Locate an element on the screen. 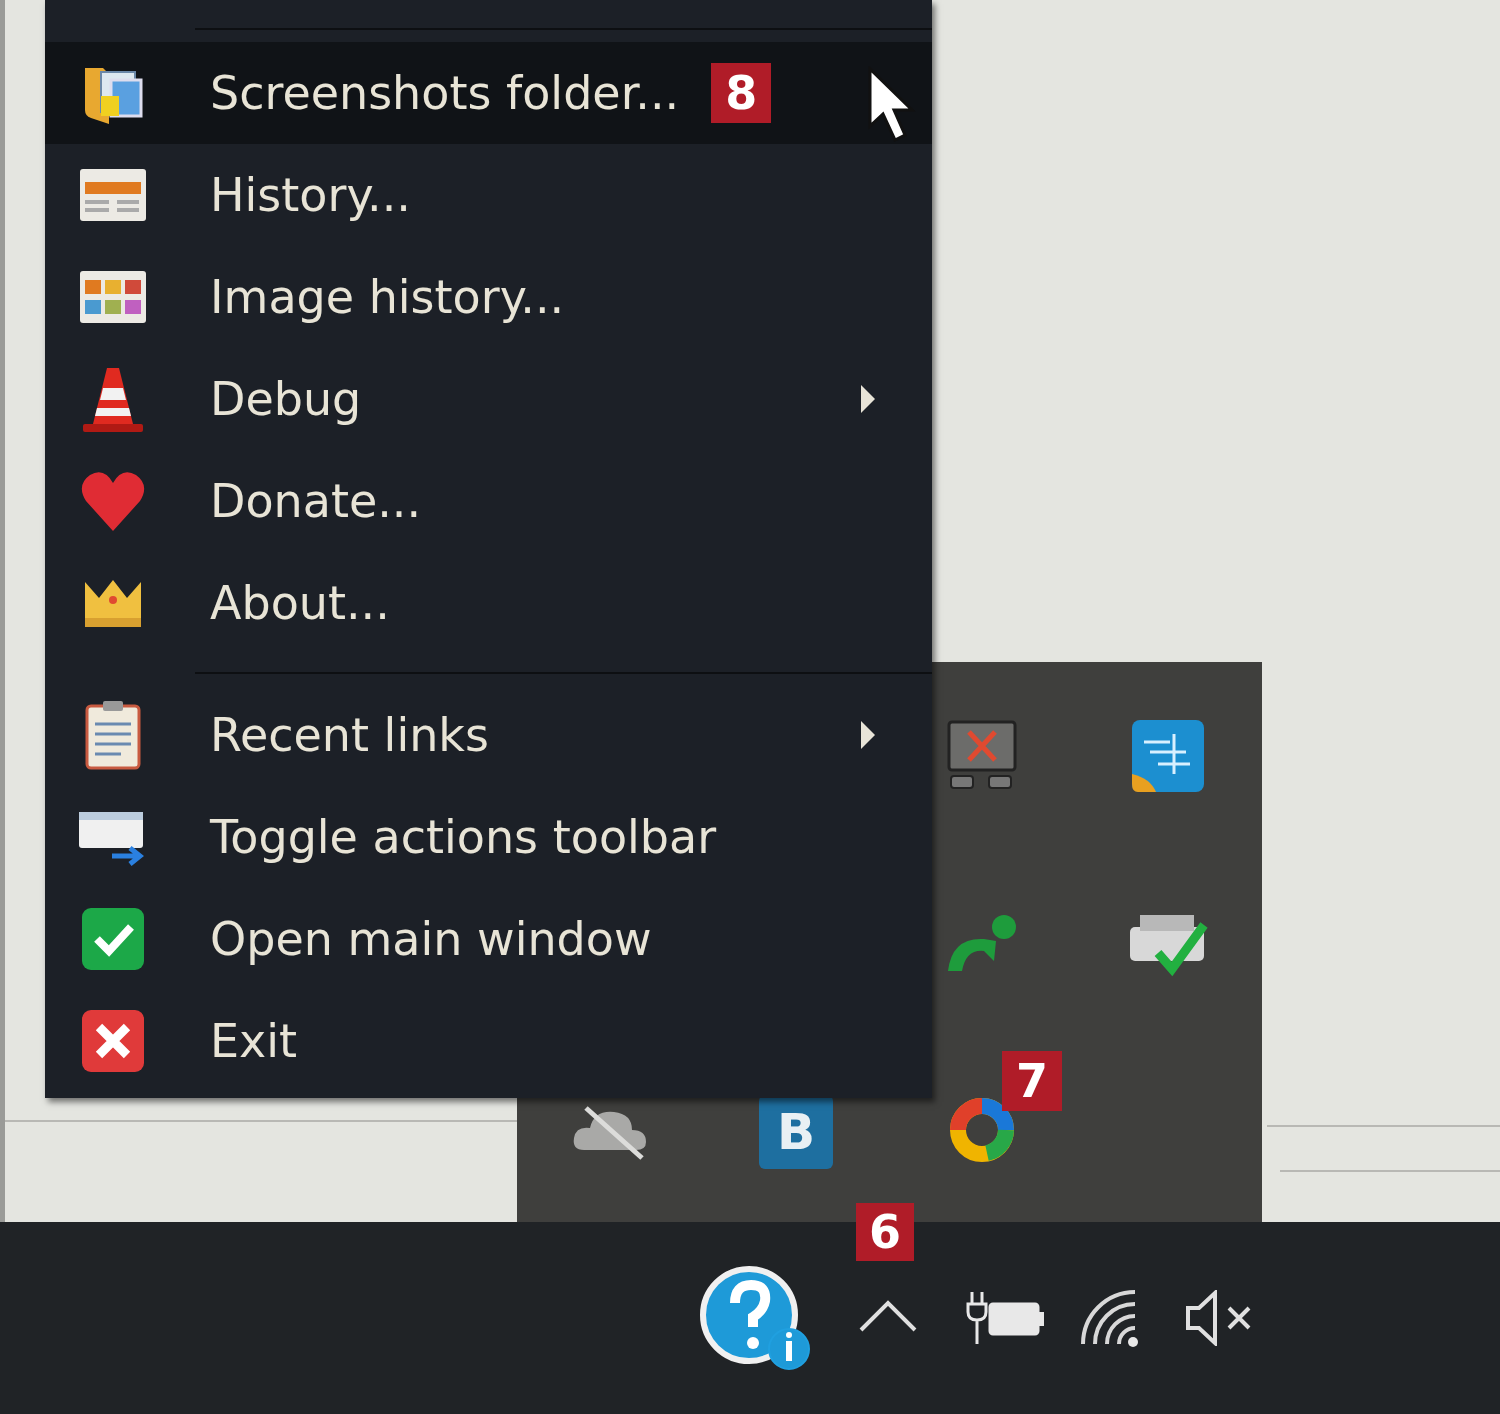 This screenshot has height=1414, width=1500. menu-item: Debug is located at coordinates (488, 399).